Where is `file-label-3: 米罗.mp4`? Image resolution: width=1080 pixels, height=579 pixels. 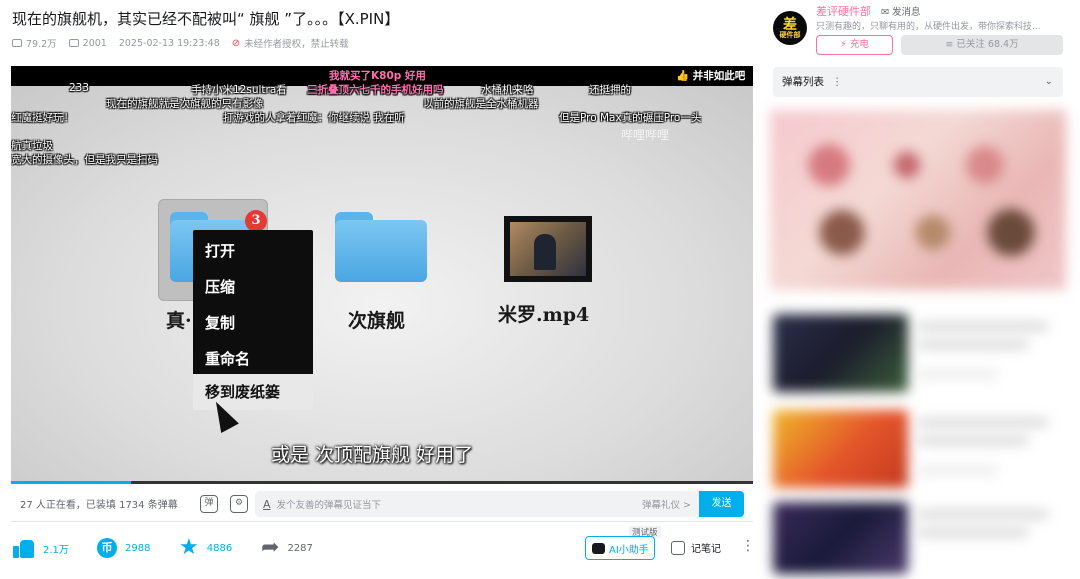
file-label-3: 米罗.mp4 is located at coordinates (544, 315).